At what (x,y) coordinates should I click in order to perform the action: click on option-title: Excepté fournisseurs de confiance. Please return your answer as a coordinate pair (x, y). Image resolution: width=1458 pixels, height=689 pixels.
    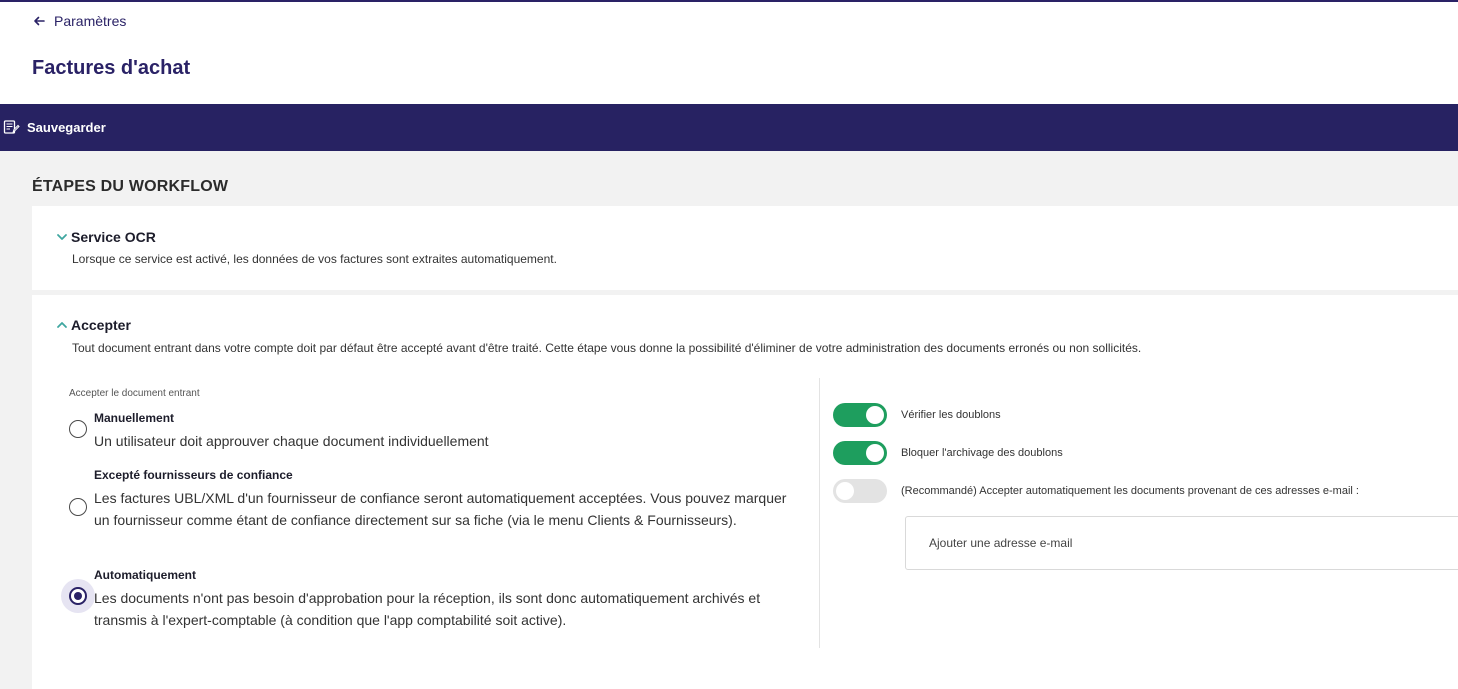
    Looking at the image, I should click on (193, 475).